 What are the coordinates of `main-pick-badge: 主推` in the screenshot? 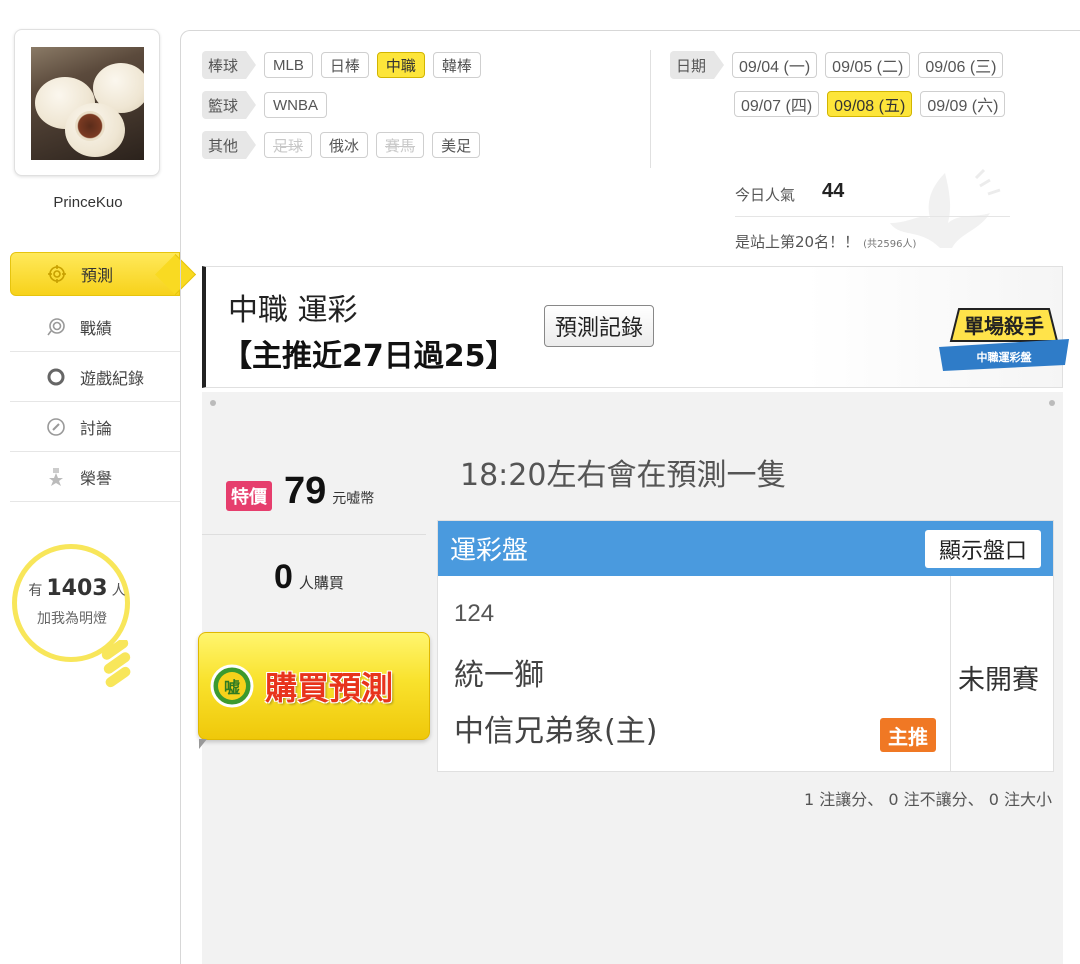 It's located at (908, 735).